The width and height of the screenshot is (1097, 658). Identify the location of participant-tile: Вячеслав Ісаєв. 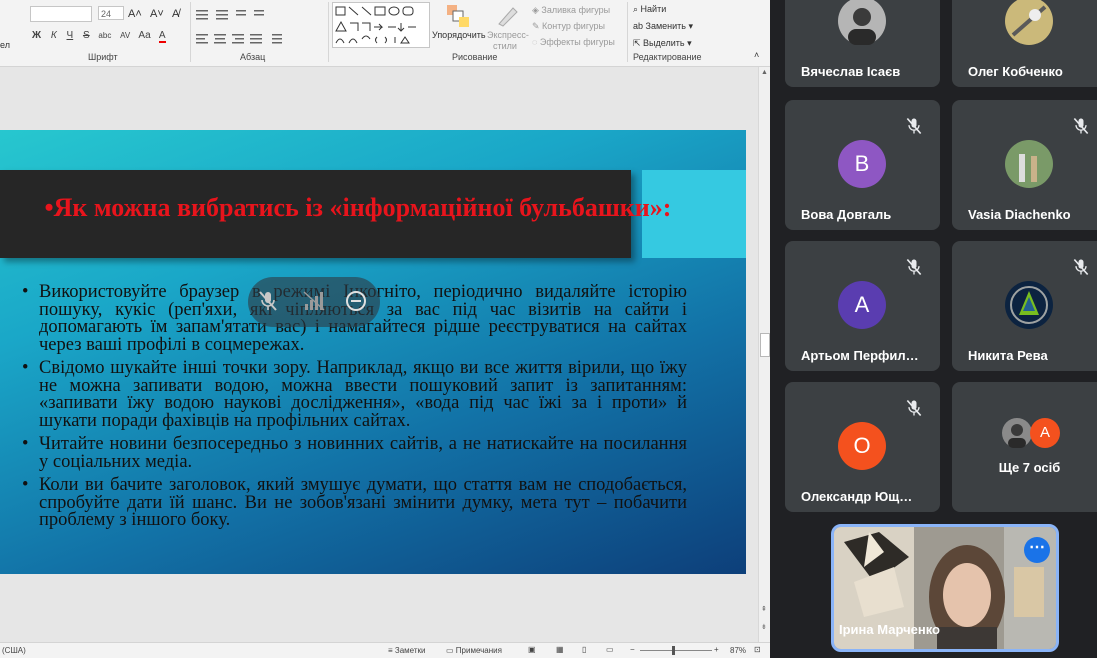
(862, 43).